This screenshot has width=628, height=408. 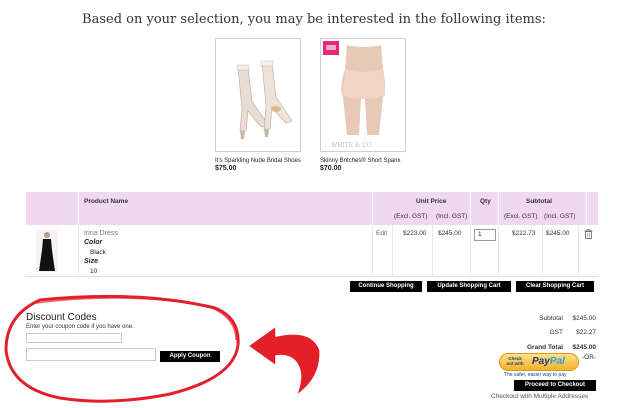 What do you see at coordinates (551, 318) in the screenshot?
I see `subtotal-label: Subtotal` at bounding box center [551, 318].